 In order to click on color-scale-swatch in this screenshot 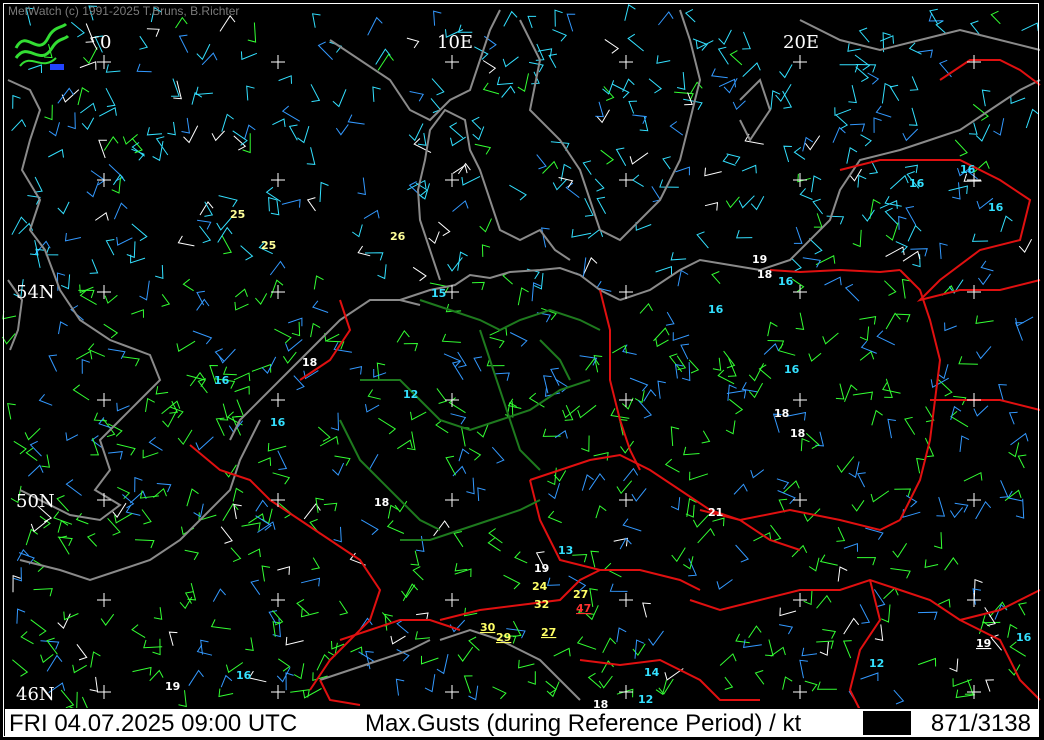, I will do `click(887, 723)`.